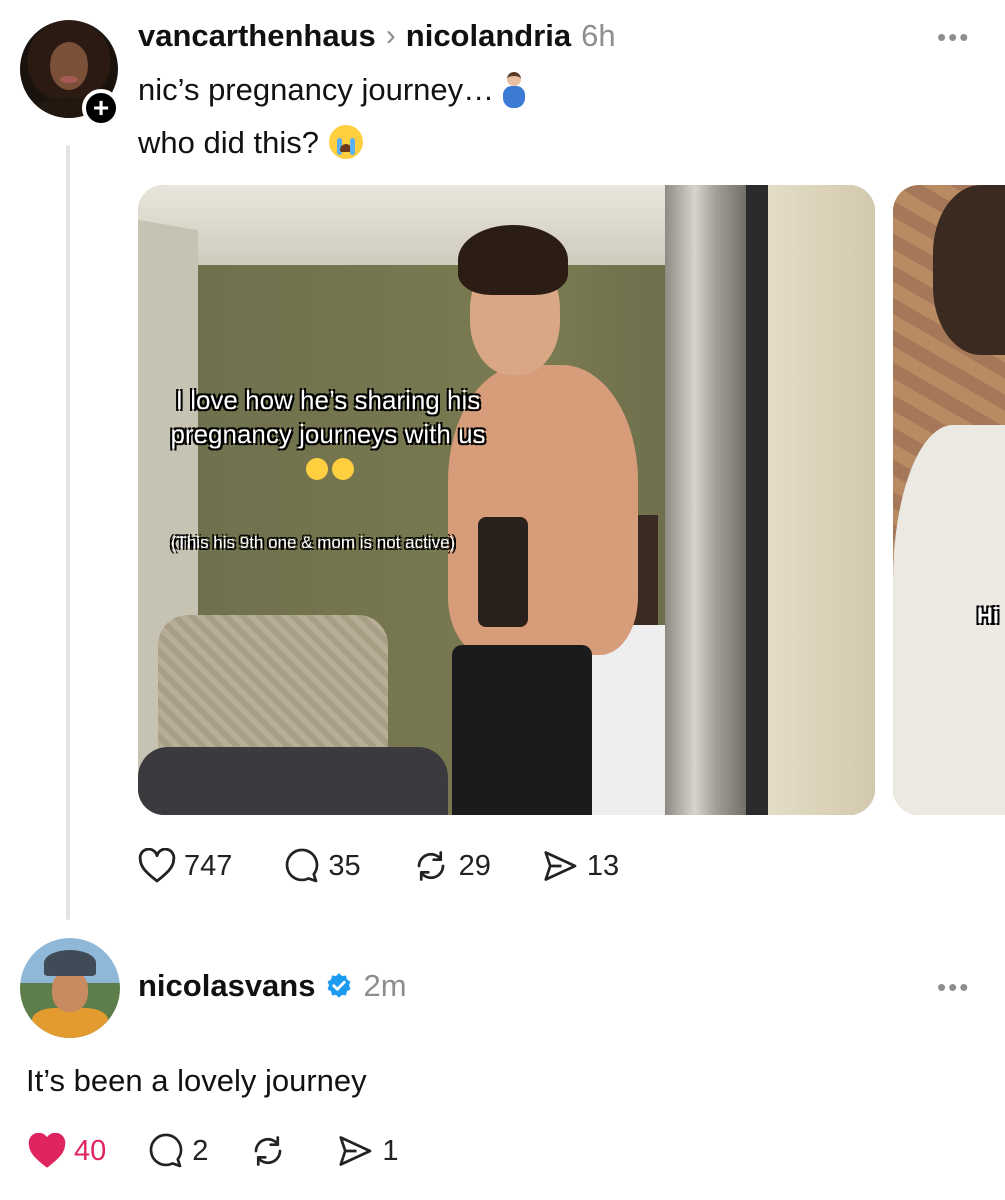  What do you see at coordinates (403, 866) in the screenshot?
I see `post-actions: 747 35 29 13` at bounding box center [403, 866].